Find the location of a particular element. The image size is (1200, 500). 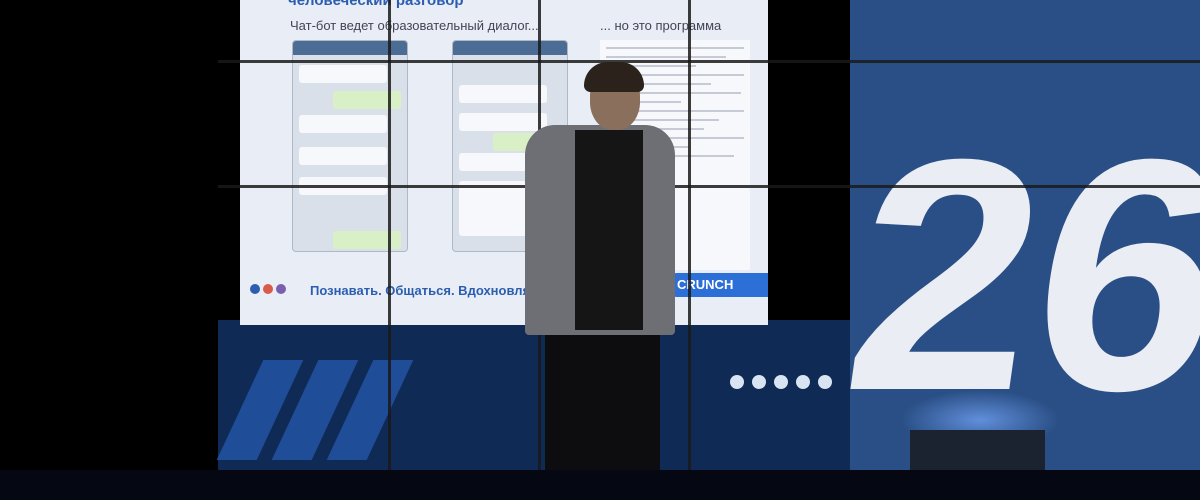

slide-tagline: Познавать. Общаться. Вдохновлять. is located at coordinates (429, 290).